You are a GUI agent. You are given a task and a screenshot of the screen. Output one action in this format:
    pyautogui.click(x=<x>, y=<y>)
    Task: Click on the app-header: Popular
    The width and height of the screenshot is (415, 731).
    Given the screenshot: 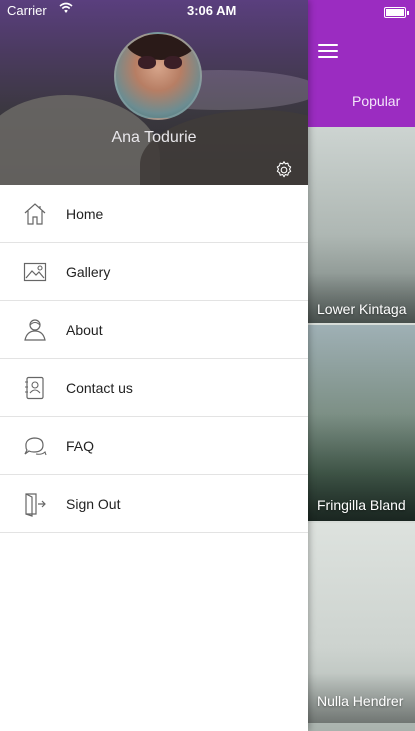 What is the action you would take?
    pyautogui.click(x=361, y=63)
    